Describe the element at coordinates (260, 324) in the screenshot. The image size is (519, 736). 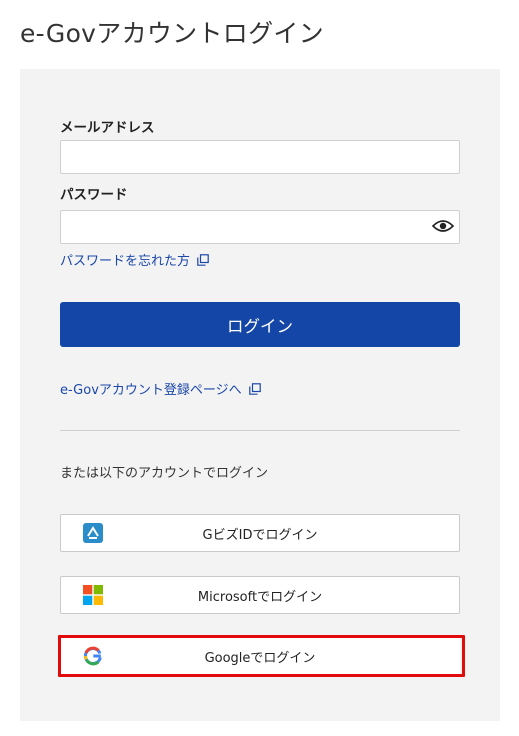
I see `login-button: ログイン` at that location.